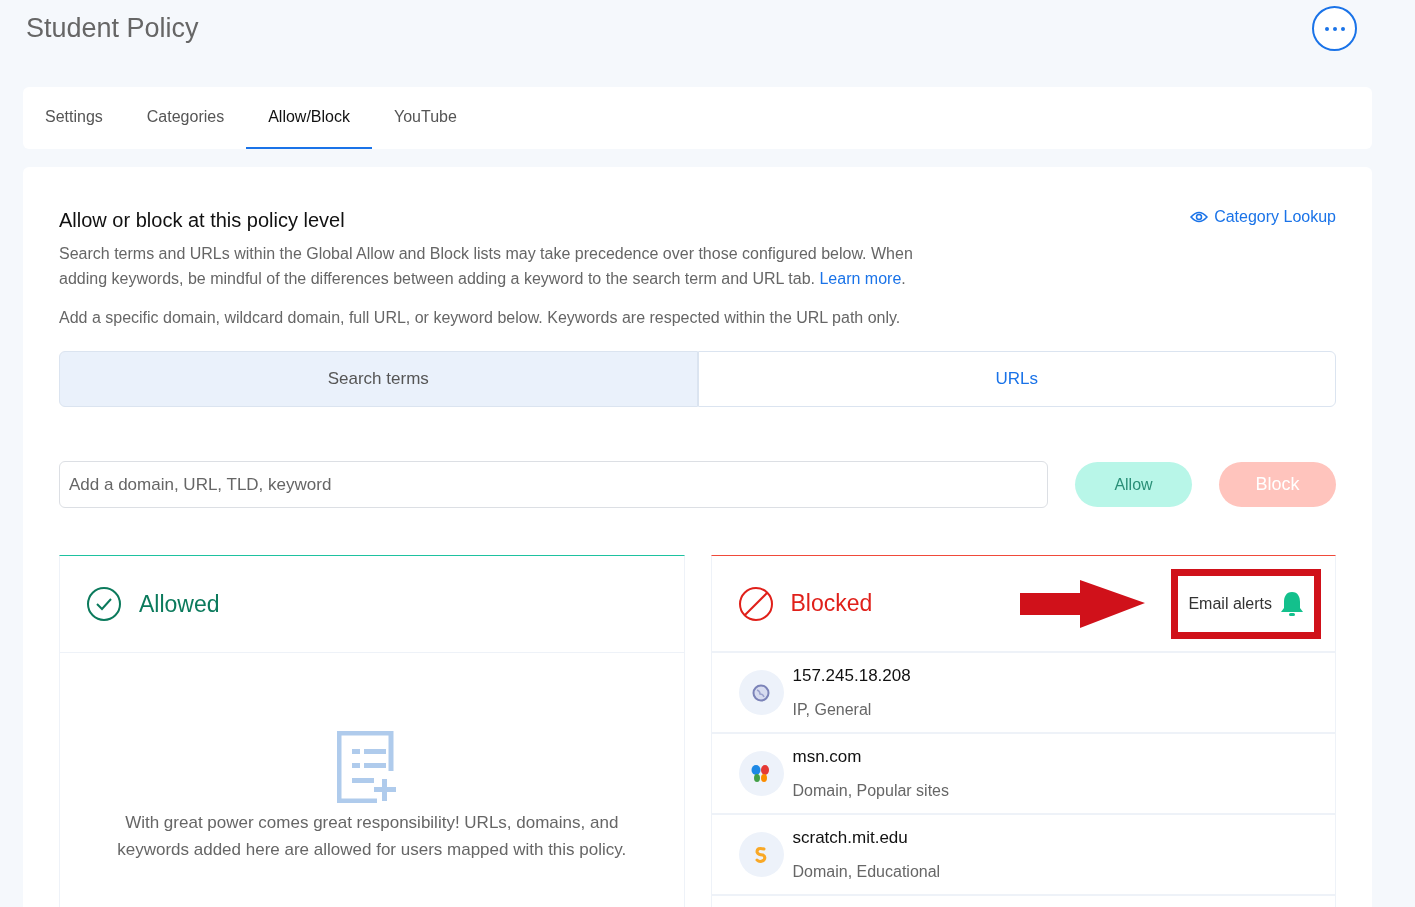 This screenshot has height=907, width=1415. I want to click on prohibited-icon, so click(755, 603).